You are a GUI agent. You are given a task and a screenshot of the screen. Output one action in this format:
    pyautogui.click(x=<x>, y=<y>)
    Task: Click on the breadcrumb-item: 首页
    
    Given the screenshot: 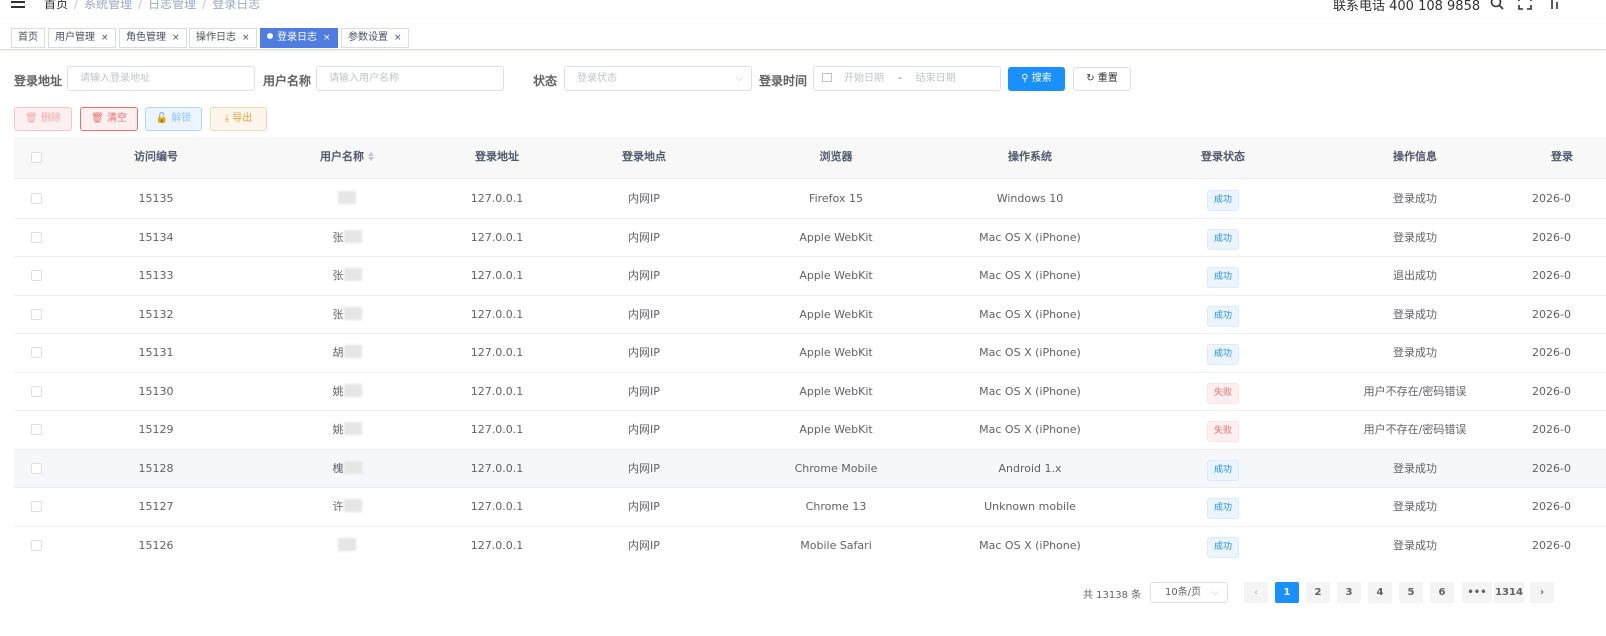 What is the action you would take?
    pyautogui.click(x=56, y=5)
    